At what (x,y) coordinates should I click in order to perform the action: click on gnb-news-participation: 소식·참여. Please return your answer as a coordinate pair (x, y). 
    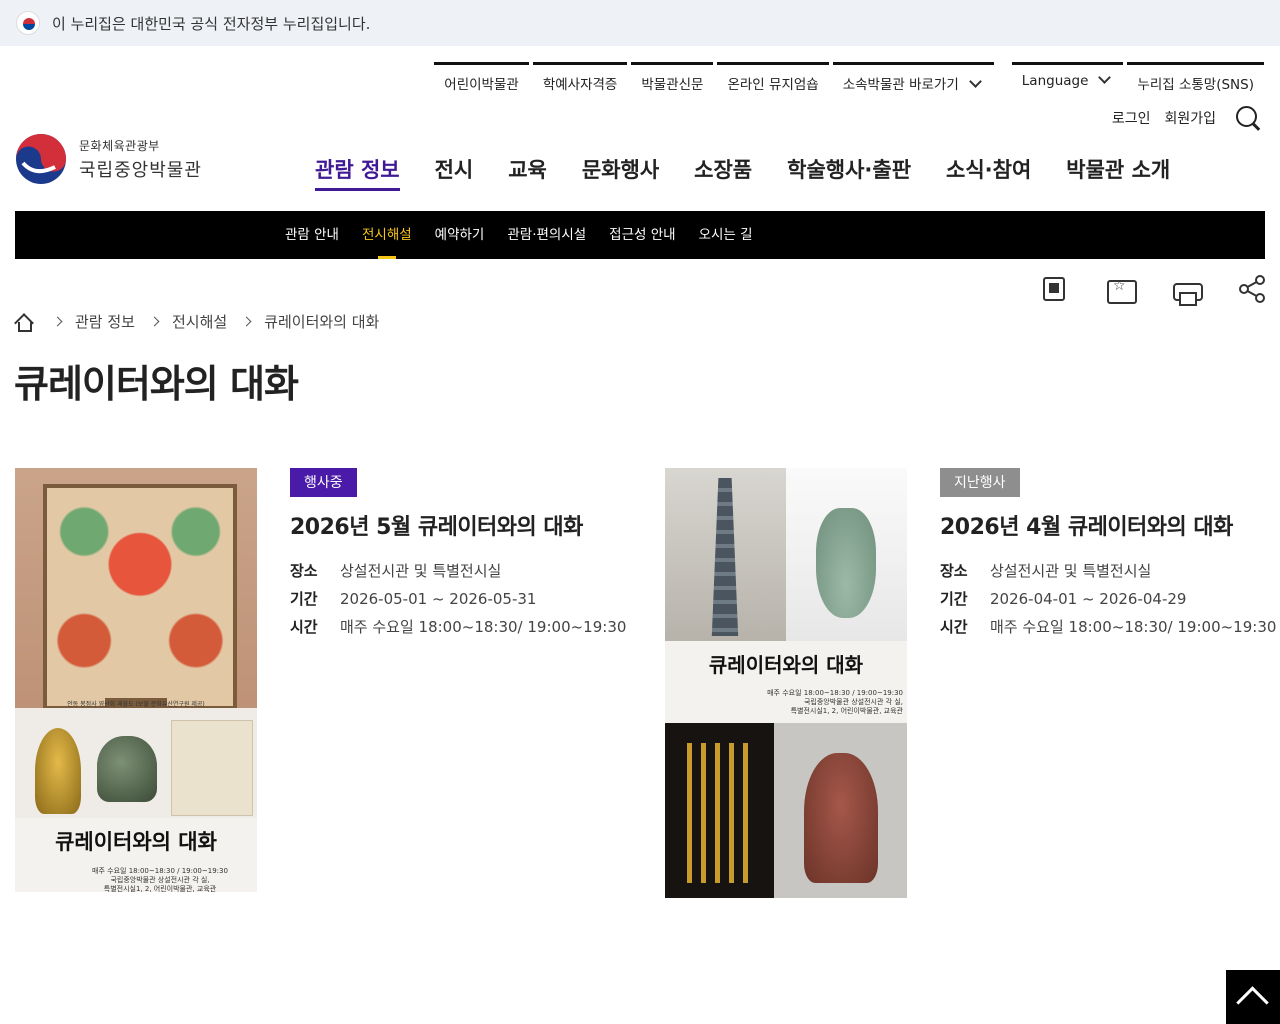
    Looking at the image, I should click on (988, 172).